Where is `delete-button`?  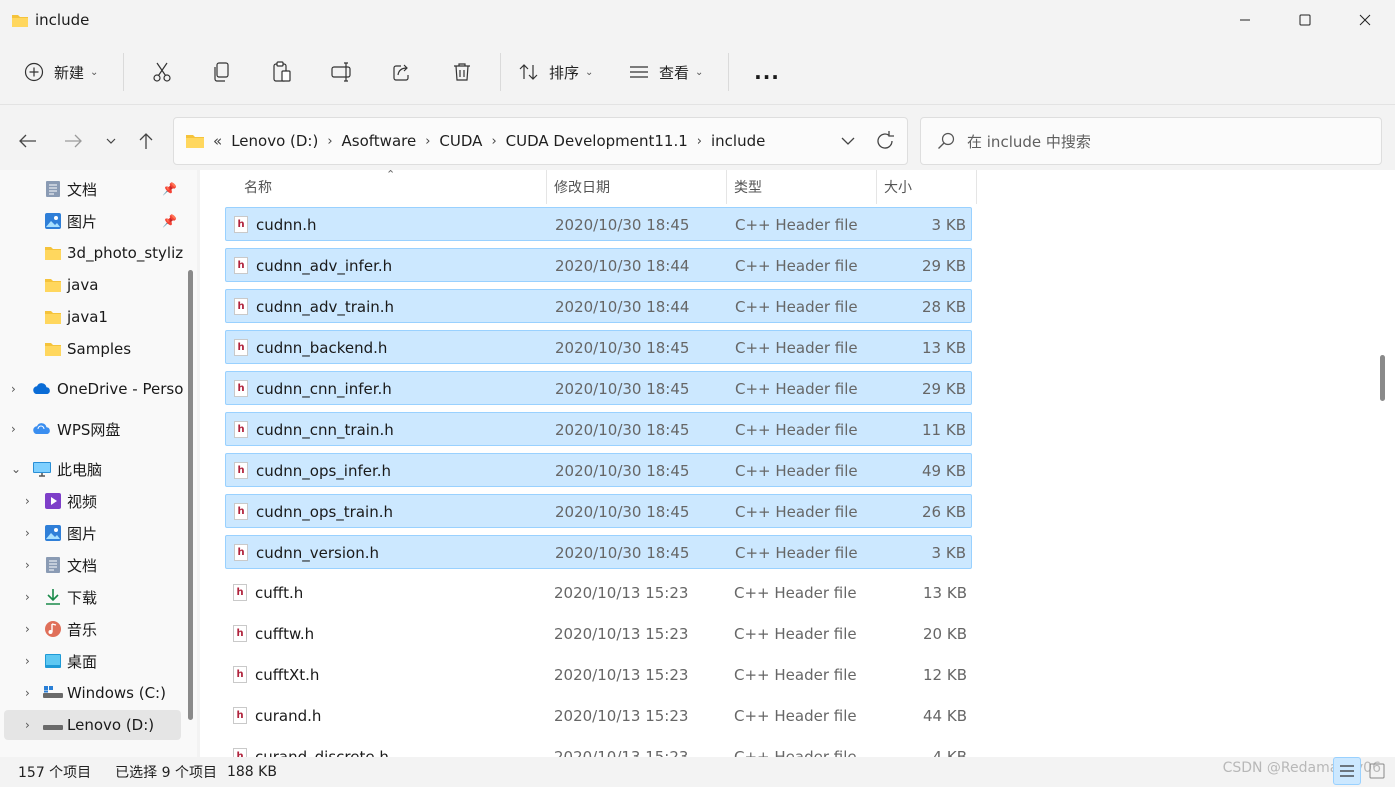 delete-button is located at coordinates (462, 72).